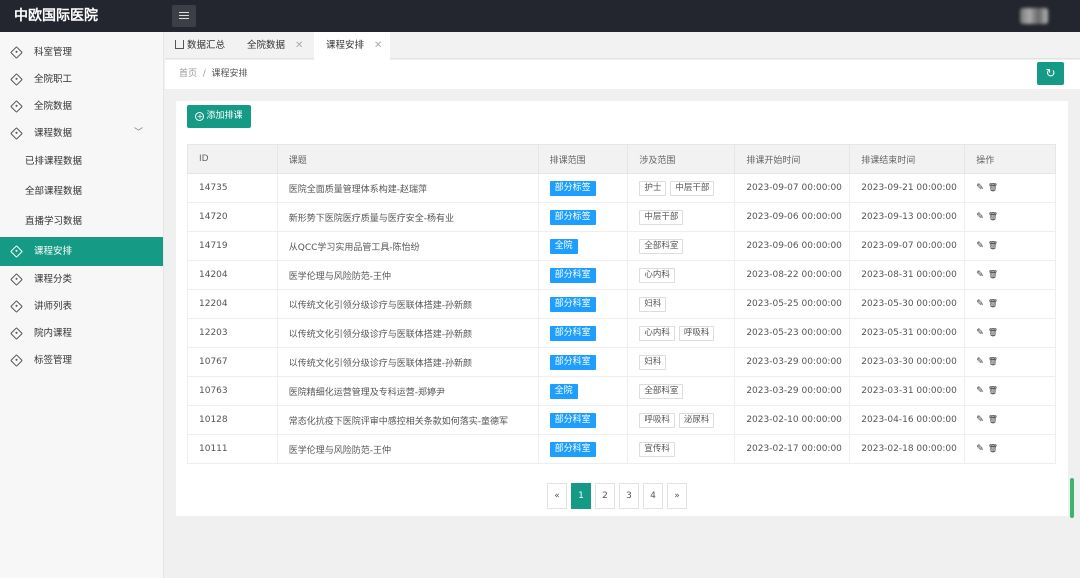  What do you see at coordinates (81, 52) in the screenshot?
I see `sidebar-item: 科室管理` at bounding box center [81, 52].